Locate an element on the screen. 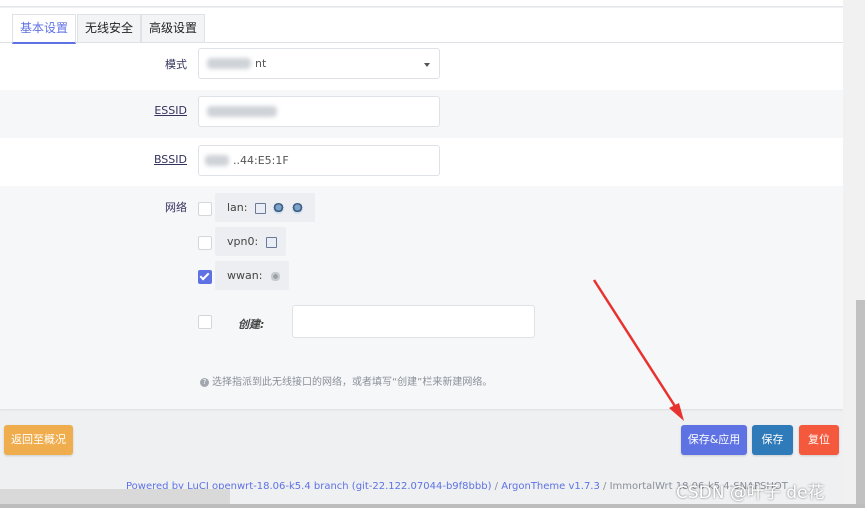 The image size is (865, 508). reset-button: 复位 is located at coordinates (819, 440).